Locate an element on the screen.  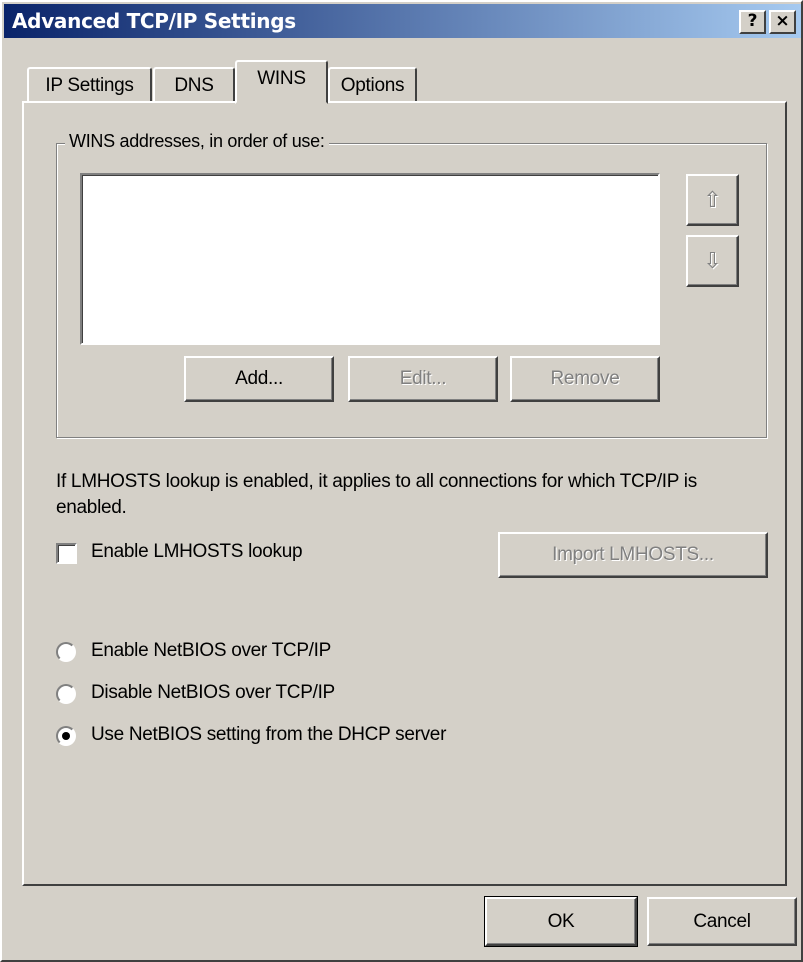
cancel-button: Cancel is located at coordinates (722, 921).